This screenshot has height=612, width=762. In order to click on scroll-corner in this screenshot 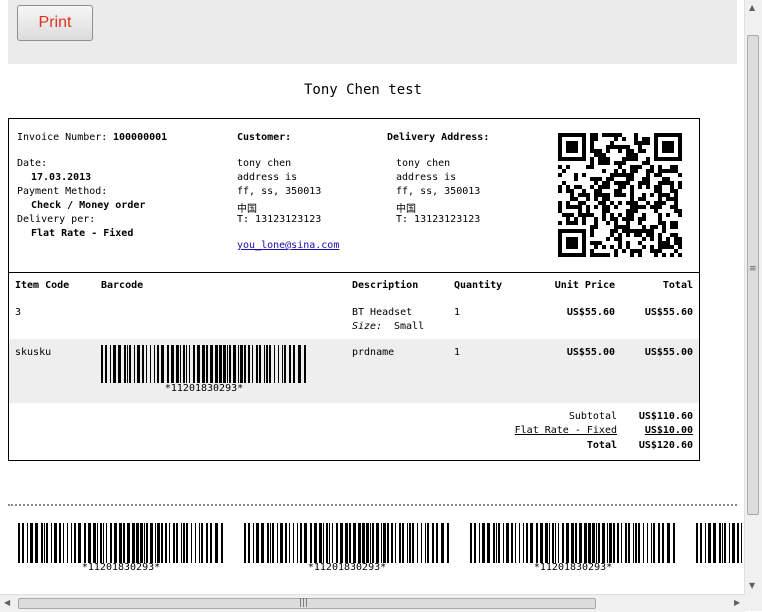, I will do `click(753, 602)`.